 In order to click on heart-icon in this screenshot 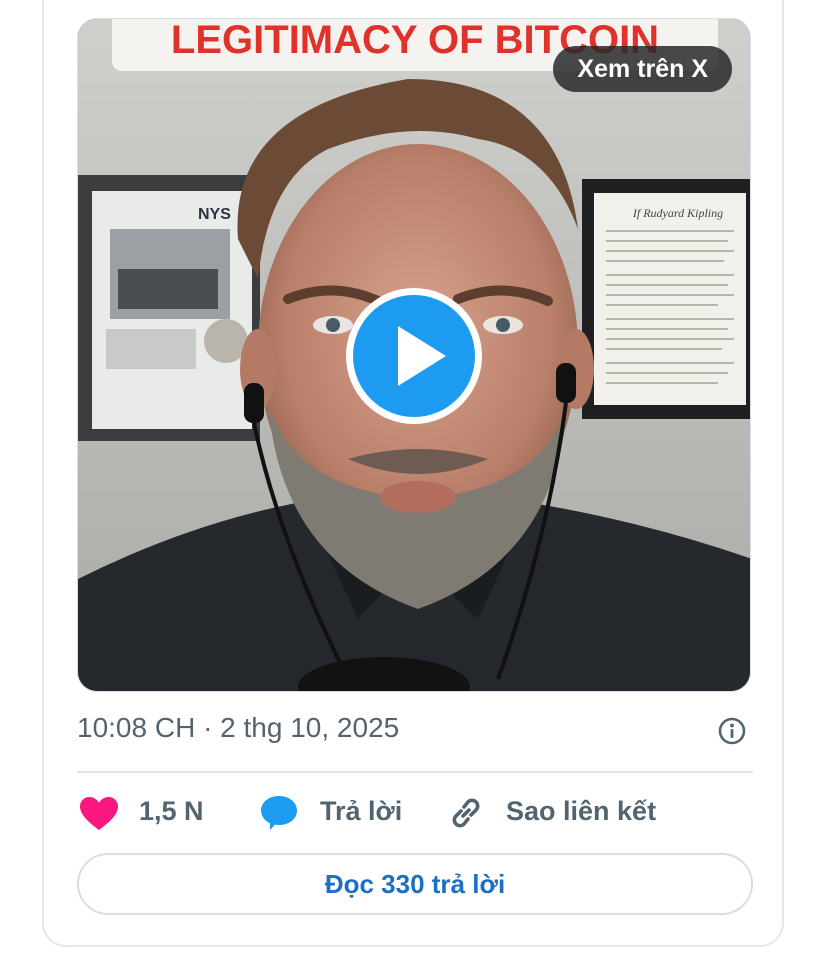, I will do `click(99, 813)`.